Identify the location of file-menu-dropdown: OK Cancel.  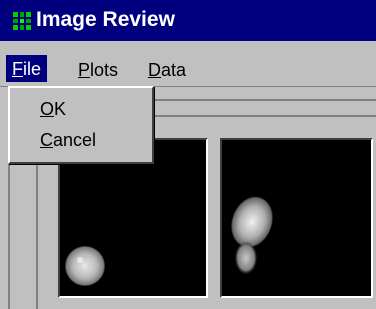
(81, 125).